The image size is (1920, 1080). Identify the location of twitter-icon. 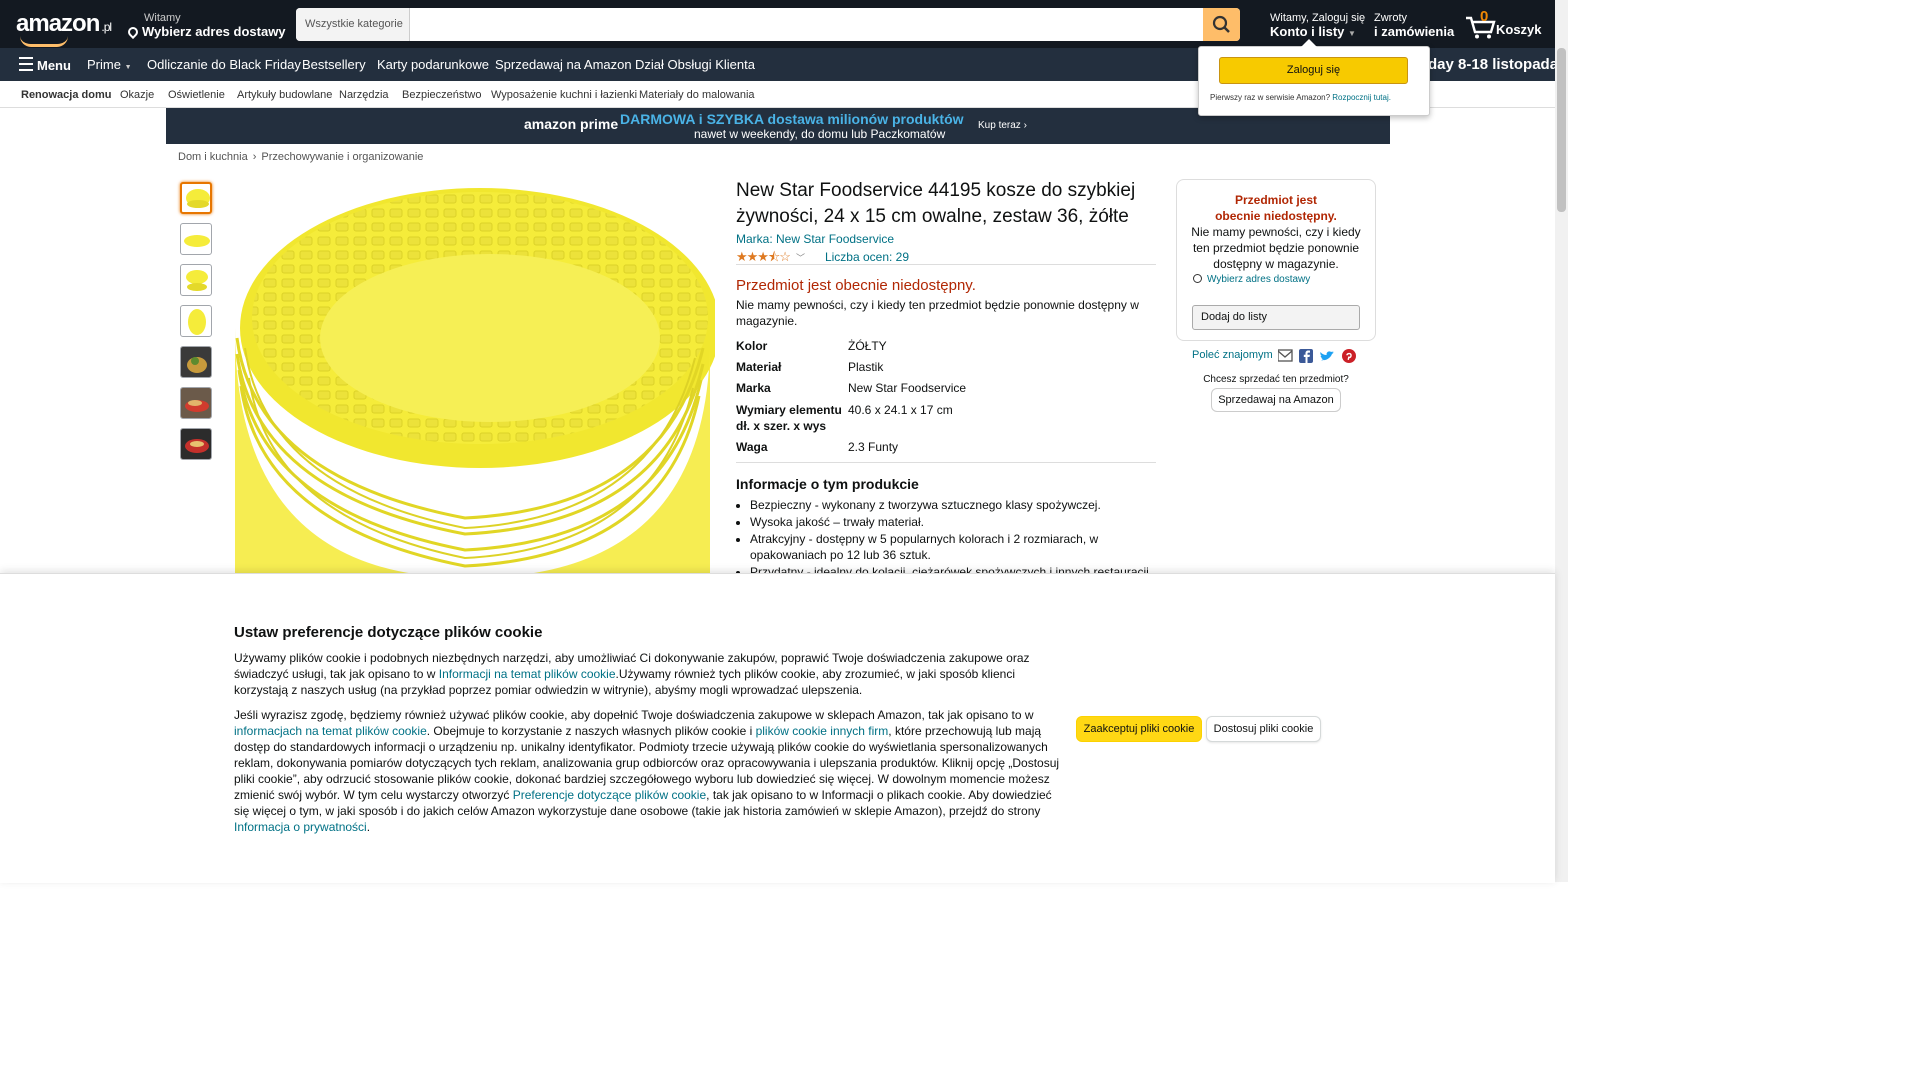
(1327, 356).